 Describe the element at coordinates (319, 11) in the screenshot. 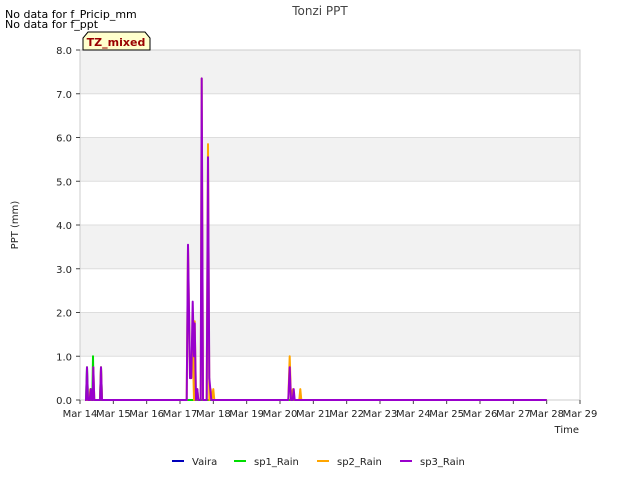

I see `chart-title: Tonzi PPT` at that location.